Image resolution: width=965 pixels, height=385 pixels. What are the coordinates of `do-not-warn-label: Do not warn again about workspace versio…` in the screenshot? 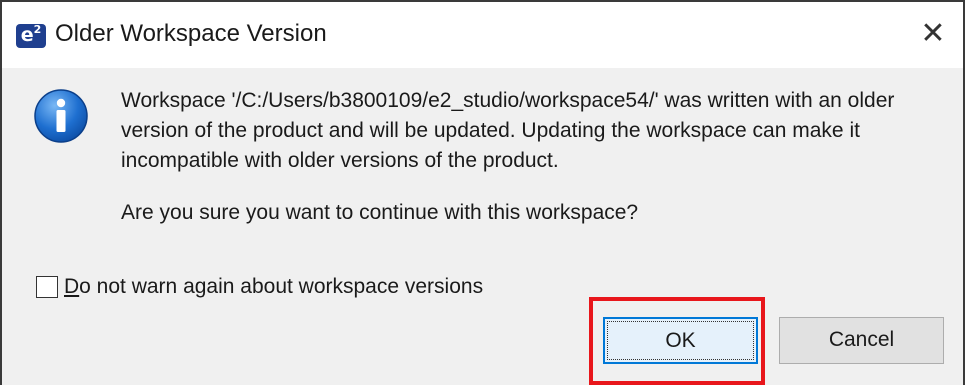 It's located at (274, 286).